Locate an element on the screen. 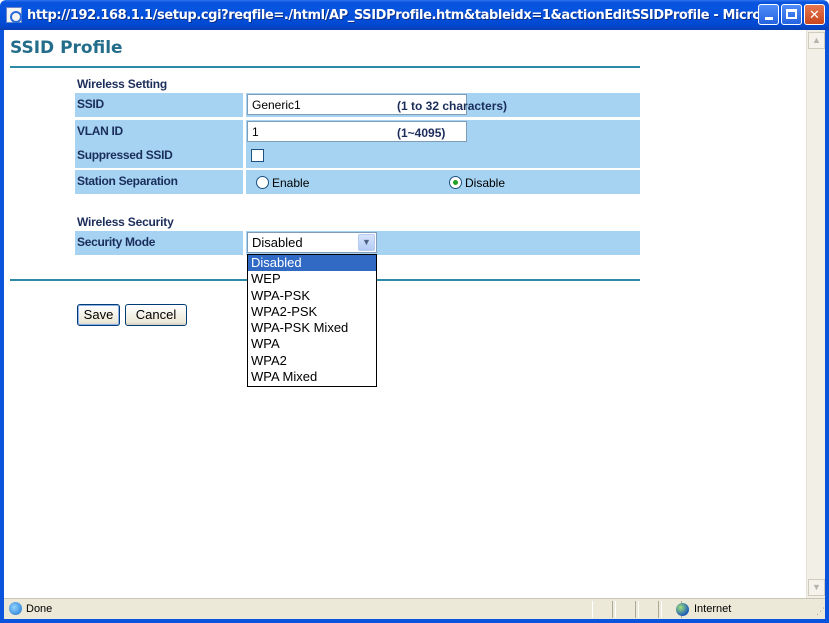 The width and height of the screenshot is (829, 623). station-separation-enable-label: Enable is located at coordinates (290, 183).